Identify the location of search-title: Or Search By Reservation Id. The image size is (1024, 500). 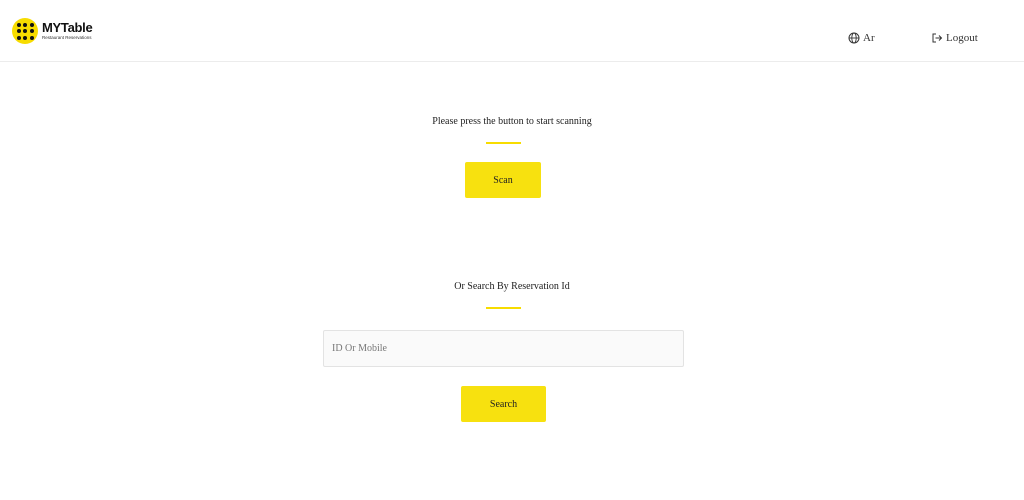
(512, 286).